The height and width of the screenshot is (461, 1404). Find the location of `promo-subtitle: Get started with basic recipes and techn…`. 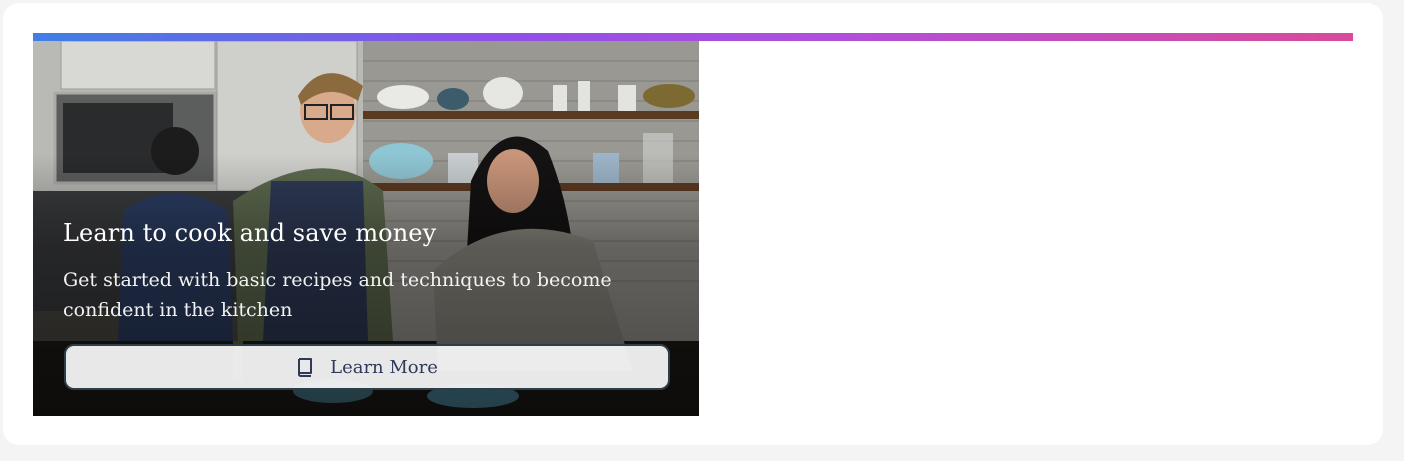

promo-subtitle: Get started with basic recipes and techn… is located at coordinates (337, 295).